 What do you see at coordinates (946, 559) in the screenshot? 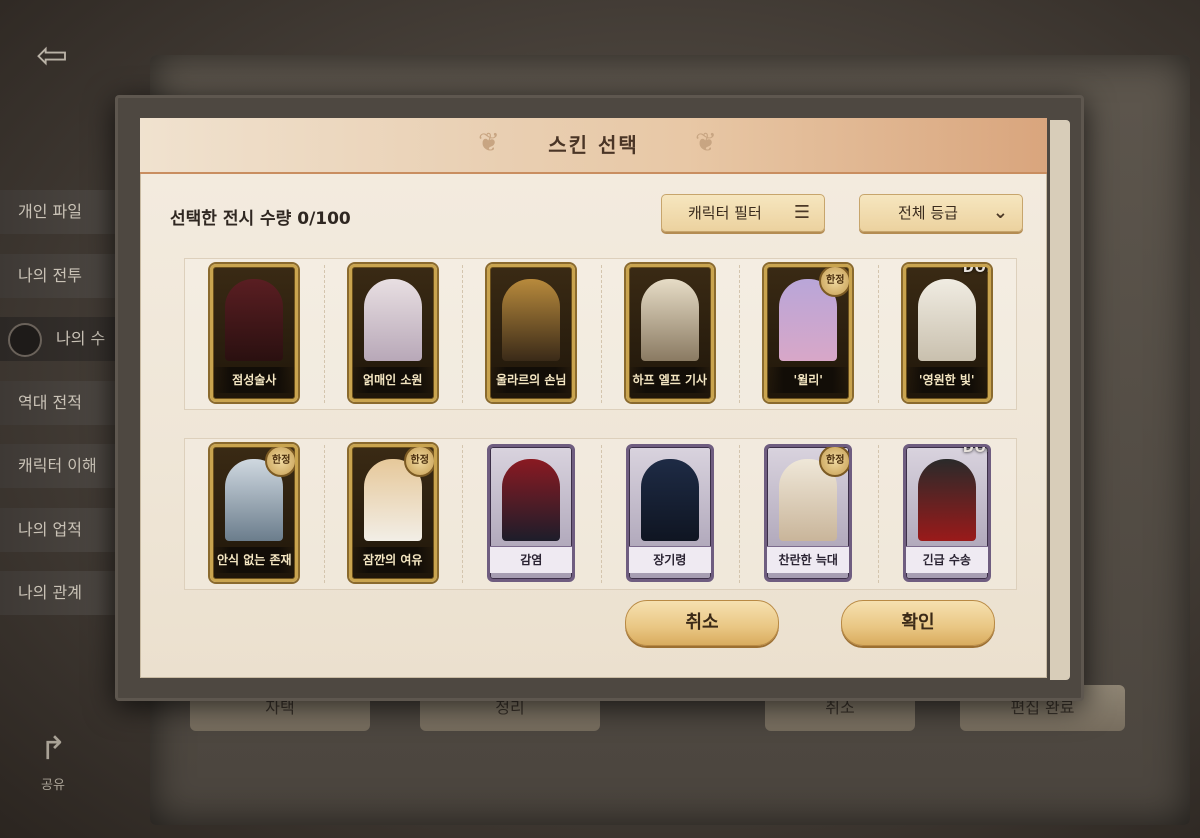
I see `skin-name: 긴급 수송` at bounding box center [946, 559].